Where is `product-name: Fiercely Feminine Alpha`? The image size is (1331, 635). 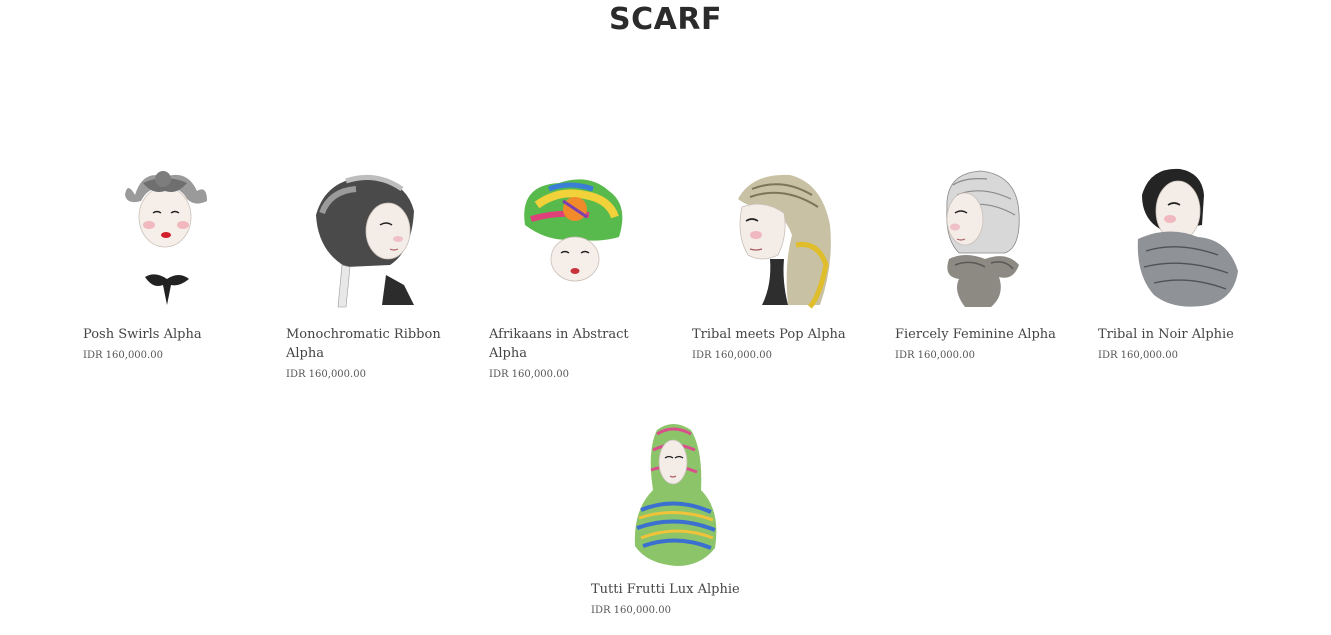 product-name: Fiercely Feminine Alpha is located at coordinates (982, 334).